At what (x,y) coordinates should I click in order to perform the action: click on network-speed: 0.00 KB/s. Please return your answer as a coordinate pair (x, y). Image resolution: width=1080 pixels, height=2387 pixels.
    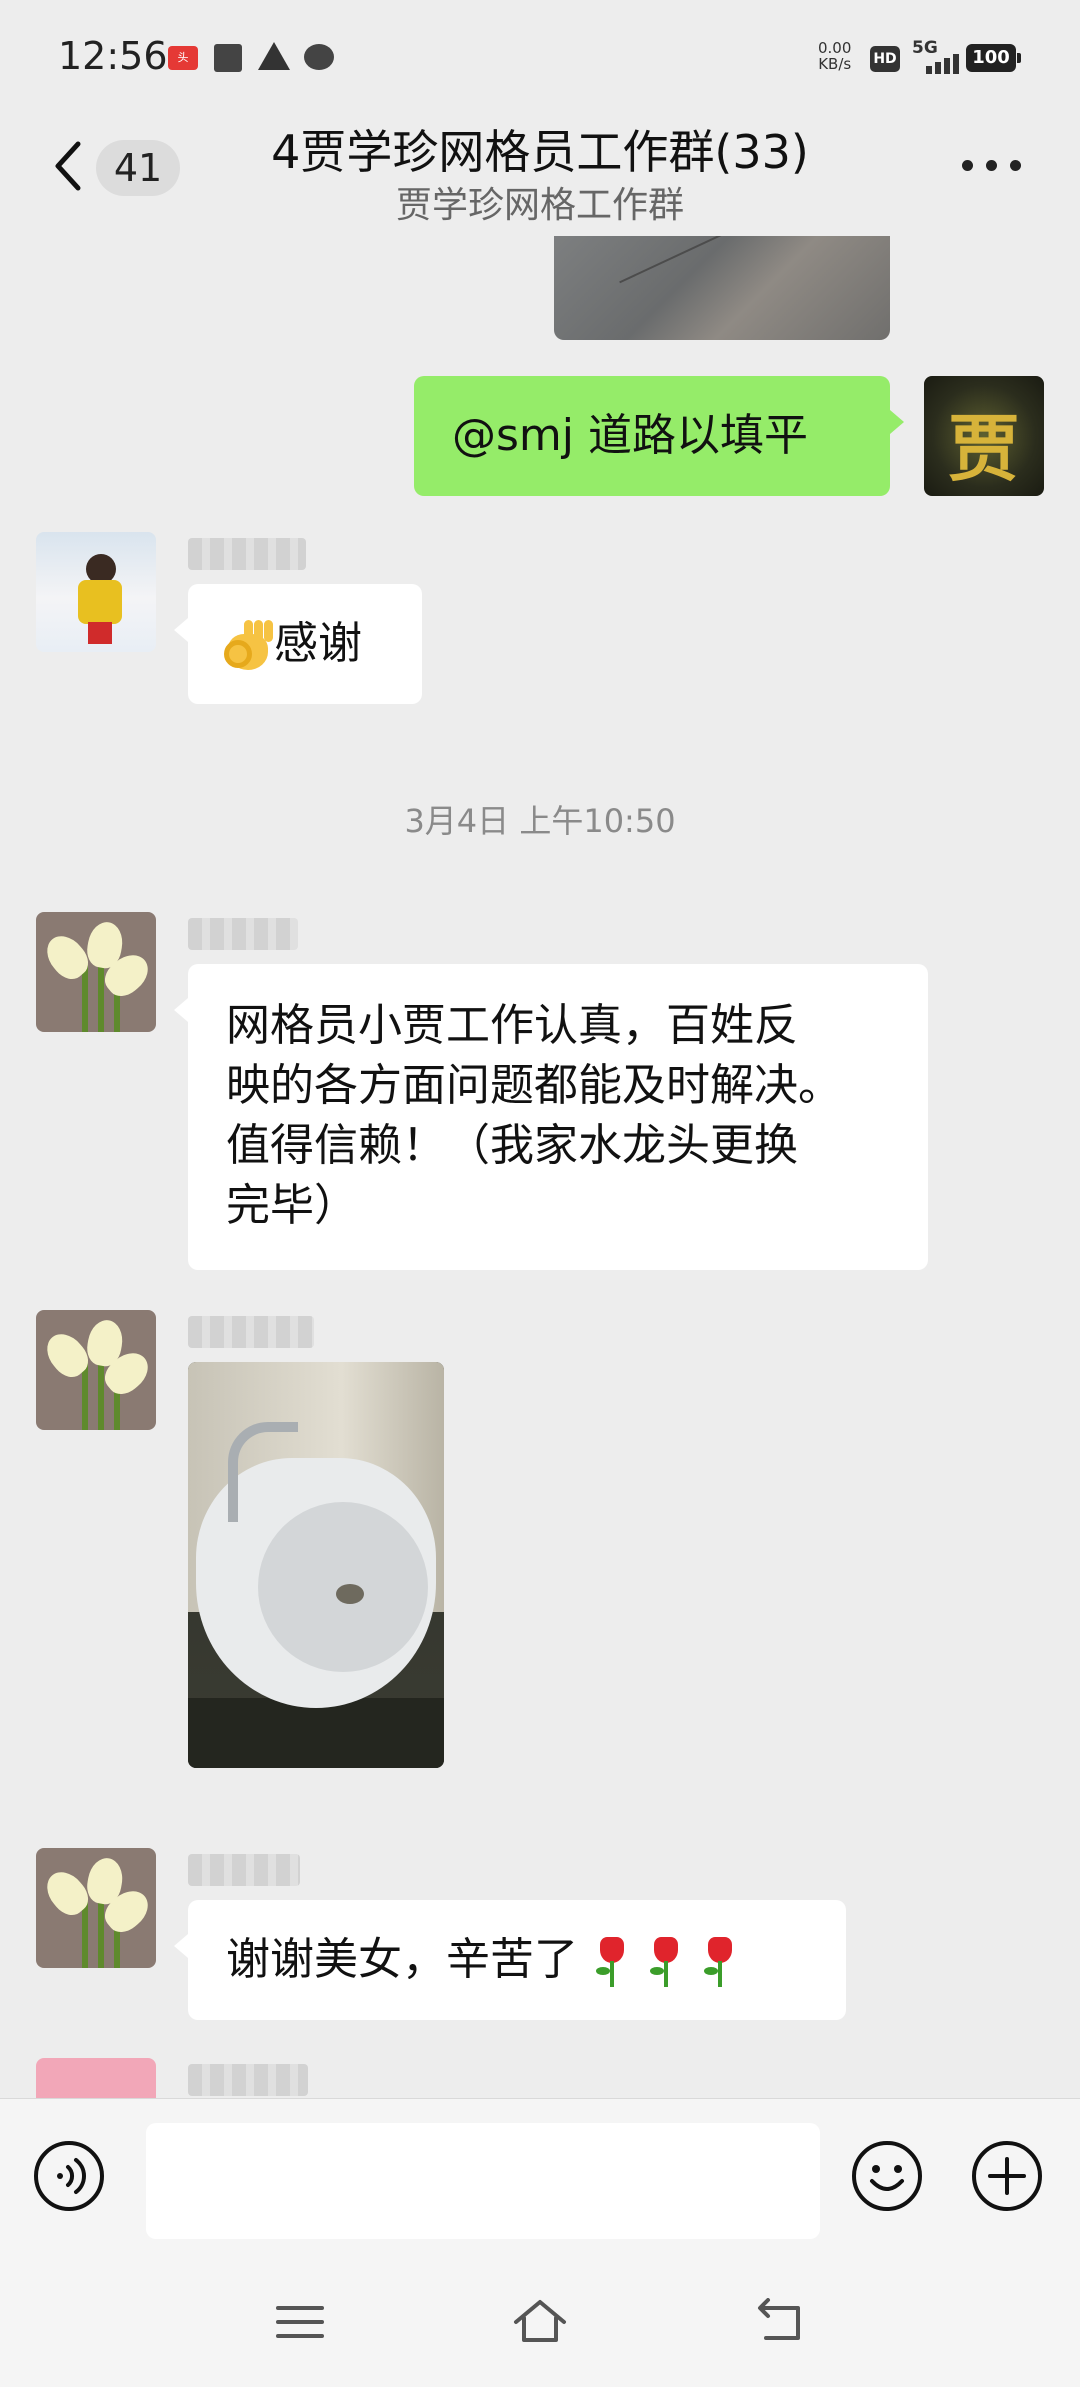
    Looking at the image, I should click on (834, 56).